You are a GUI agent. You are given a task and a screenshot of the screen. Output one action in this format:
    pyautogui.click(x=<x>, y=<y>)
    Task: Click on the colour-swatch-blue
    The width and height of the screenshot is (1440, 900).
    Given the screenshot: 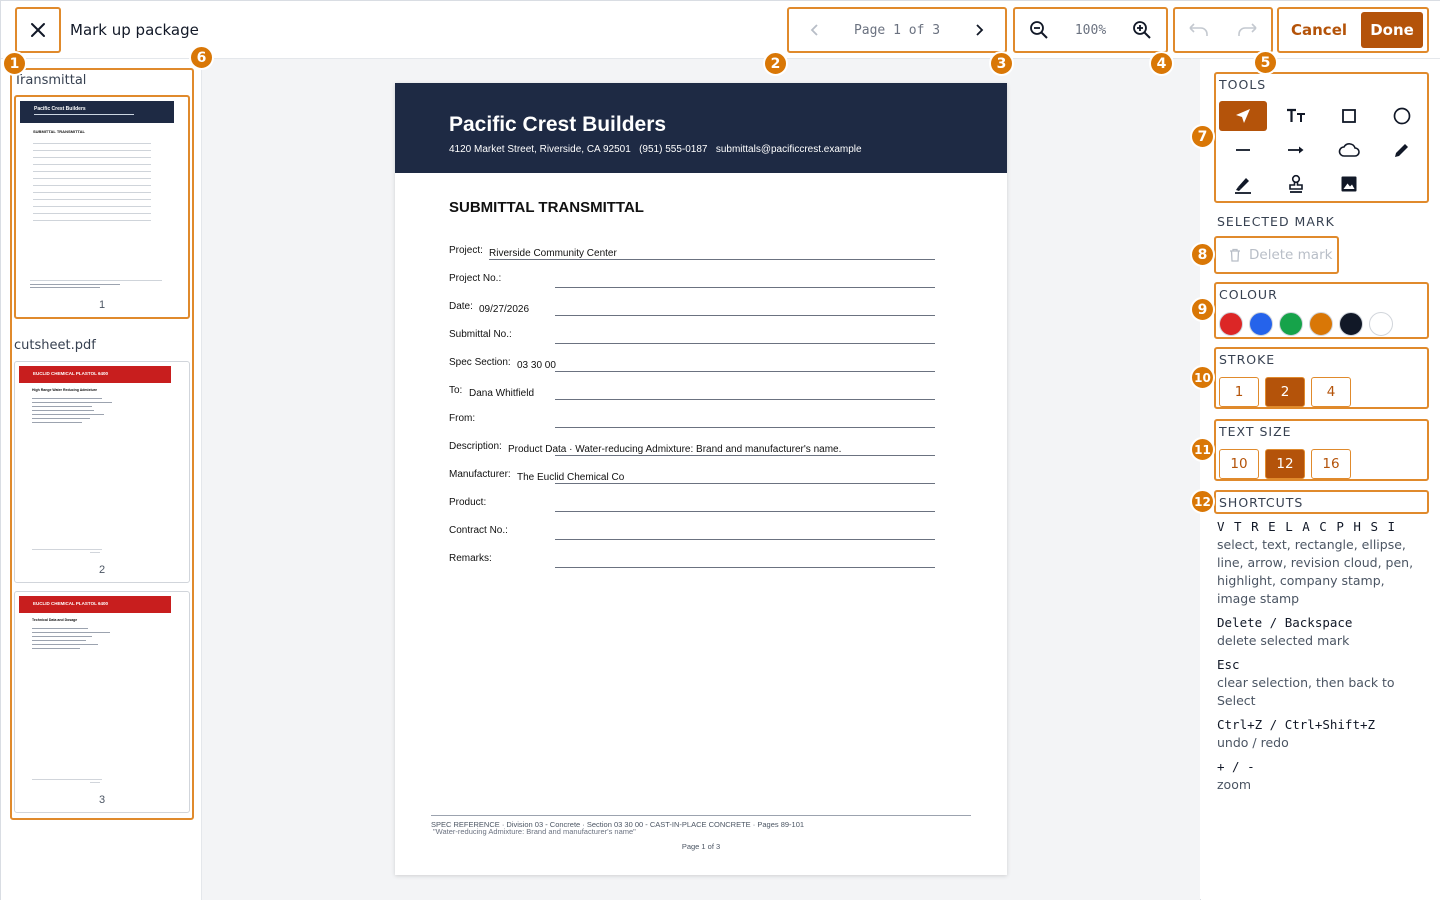 What is the action you would take?
    pyautogui.click(x=1261, y=324)
    